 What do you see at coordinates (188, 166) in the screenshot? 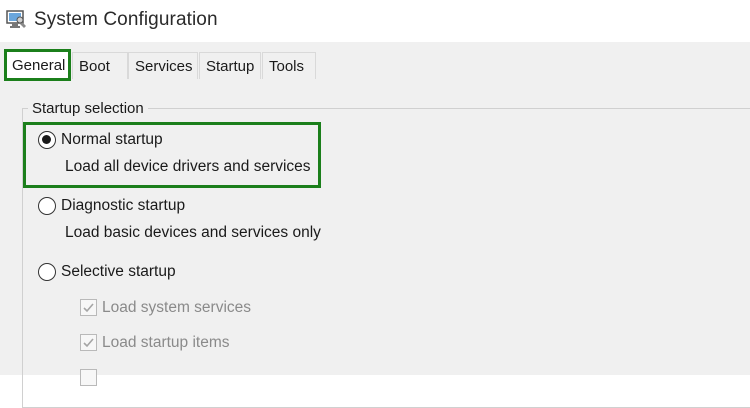
I see `normal-startup-description: Load all device drivers and services` at bounding box center [188, 166].